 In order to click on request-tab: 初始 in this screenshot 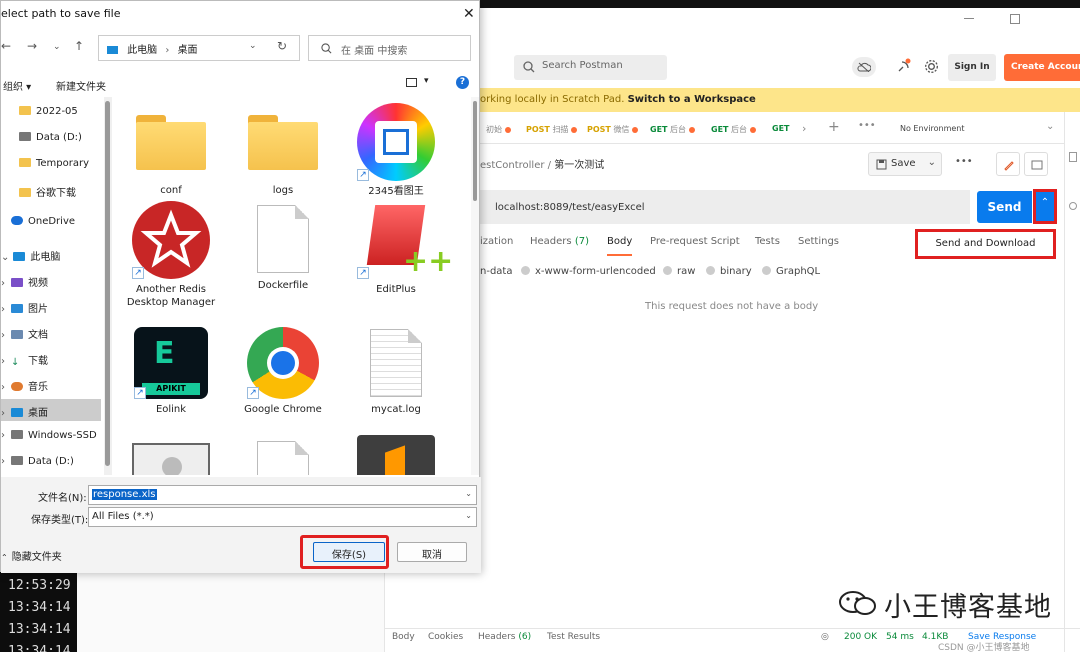, I will do `click(498, 129)`.